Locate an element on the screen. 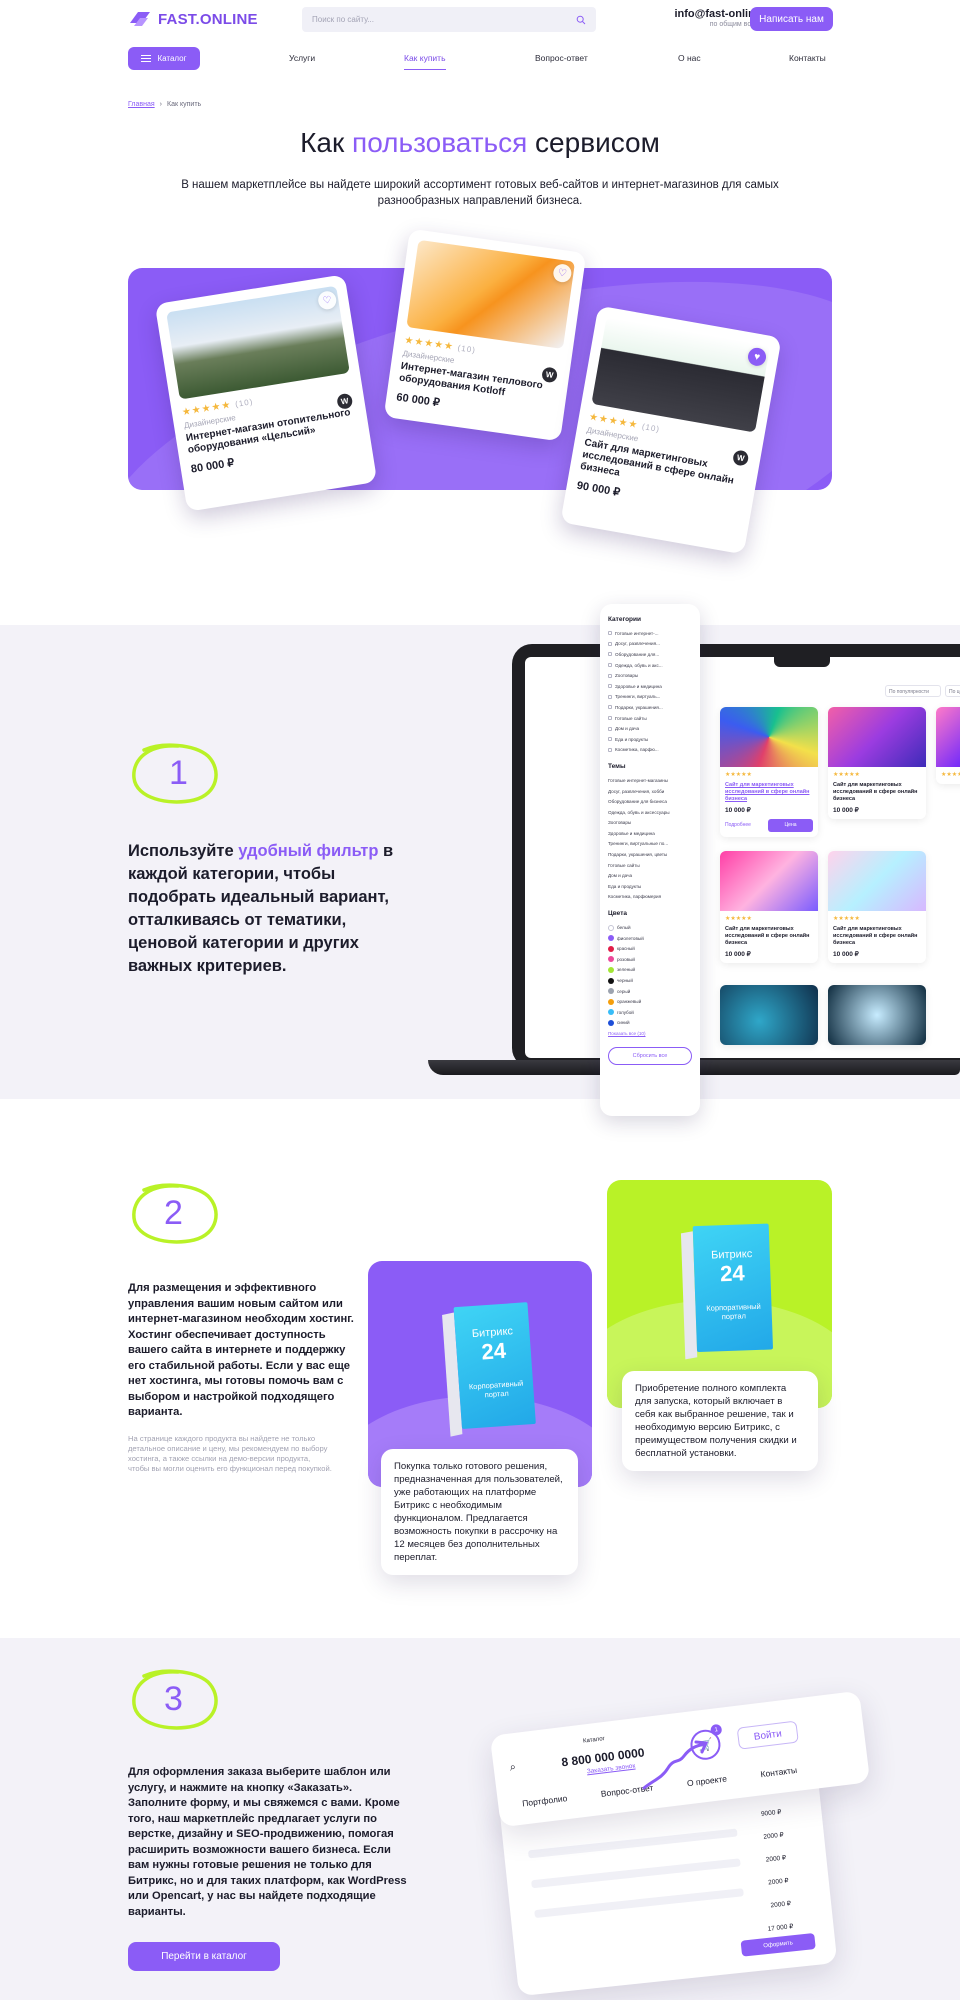 This screenshot has height=2000, width=960. mock-tab: Портфолио is located at coordinates (544, 1801).